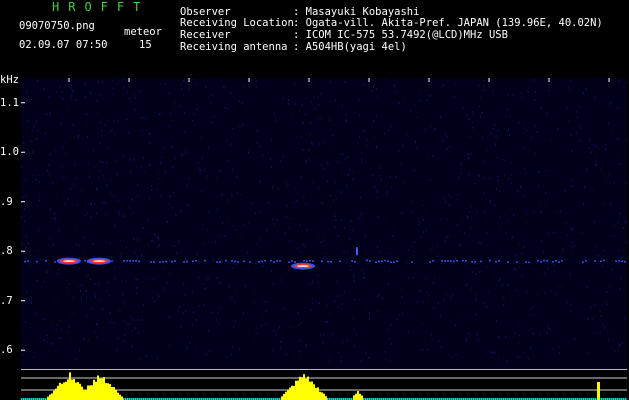 Image resolution: width=629 pixels, height=400 pixels. What do you see at coordinates (324, 385) in the screenshot?
I see `echo-strength-strip` at bounding box center [324, 385].